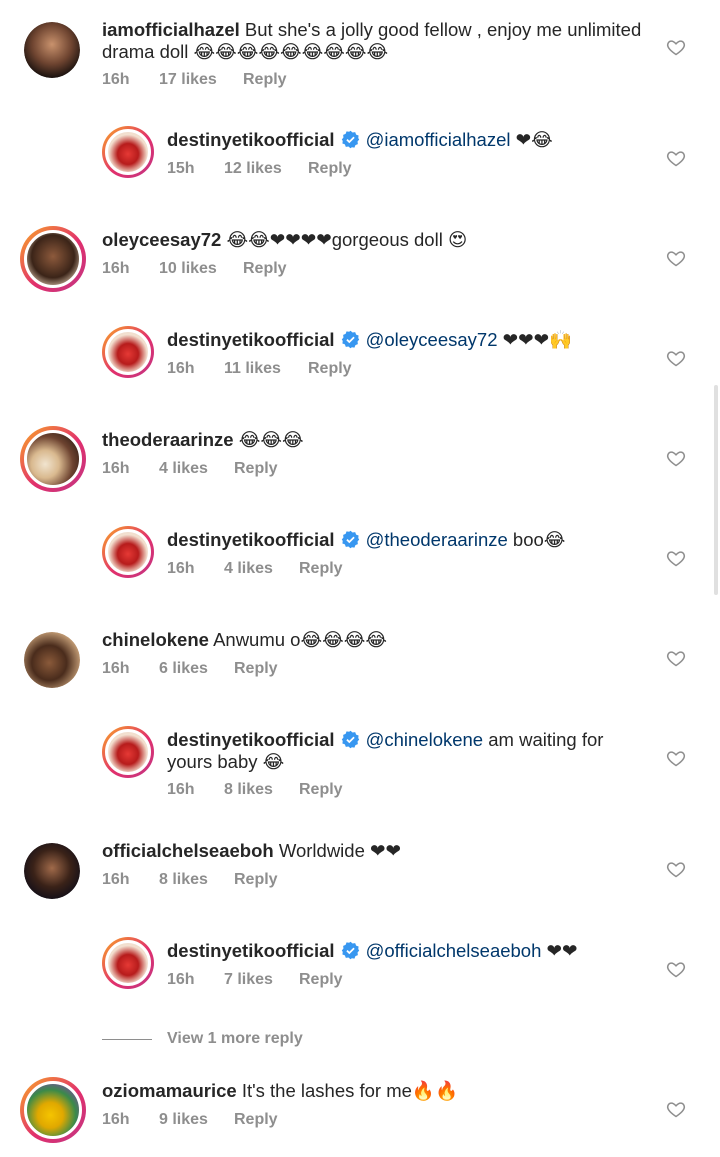  I want to click on comment-mention: @oleyceesay72, so click(432, 339).